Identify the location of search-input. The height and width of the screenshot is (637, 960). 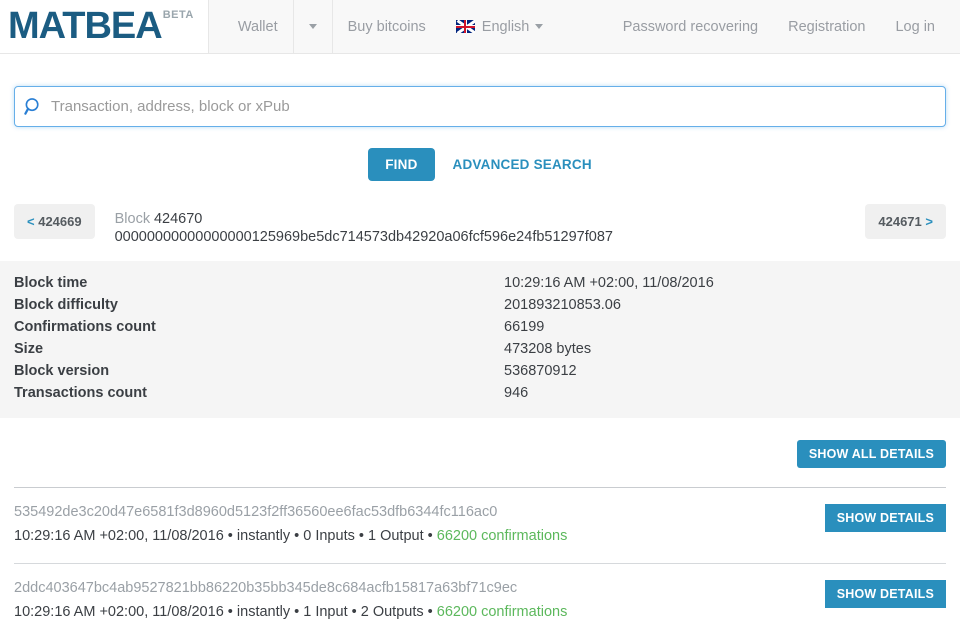
(498, 106).